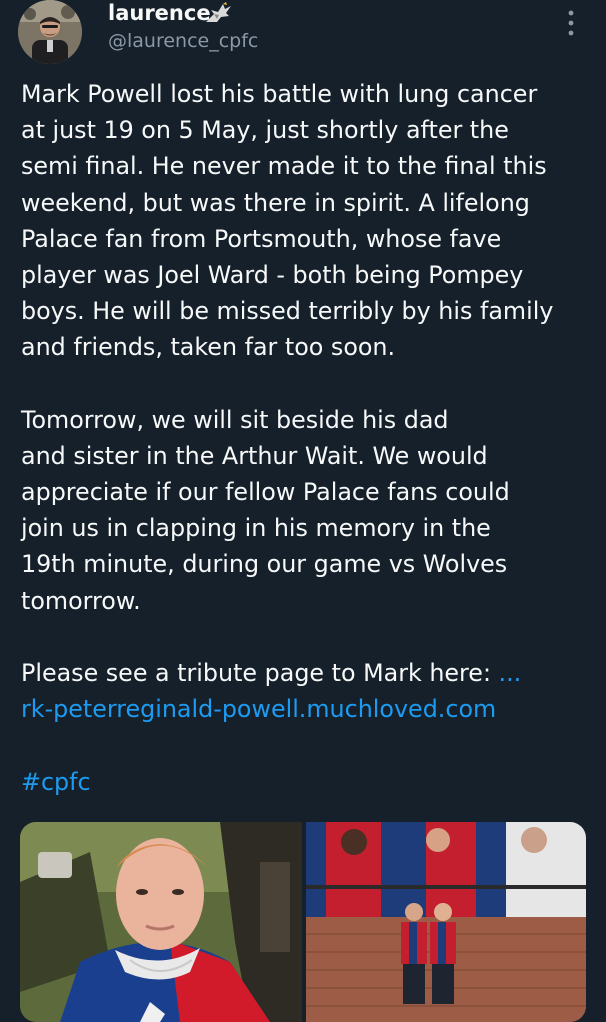 The image size is (606, 1022). I want to click on tweet-line: and sister in the Arthur Wait. We would, so click(254, 455).